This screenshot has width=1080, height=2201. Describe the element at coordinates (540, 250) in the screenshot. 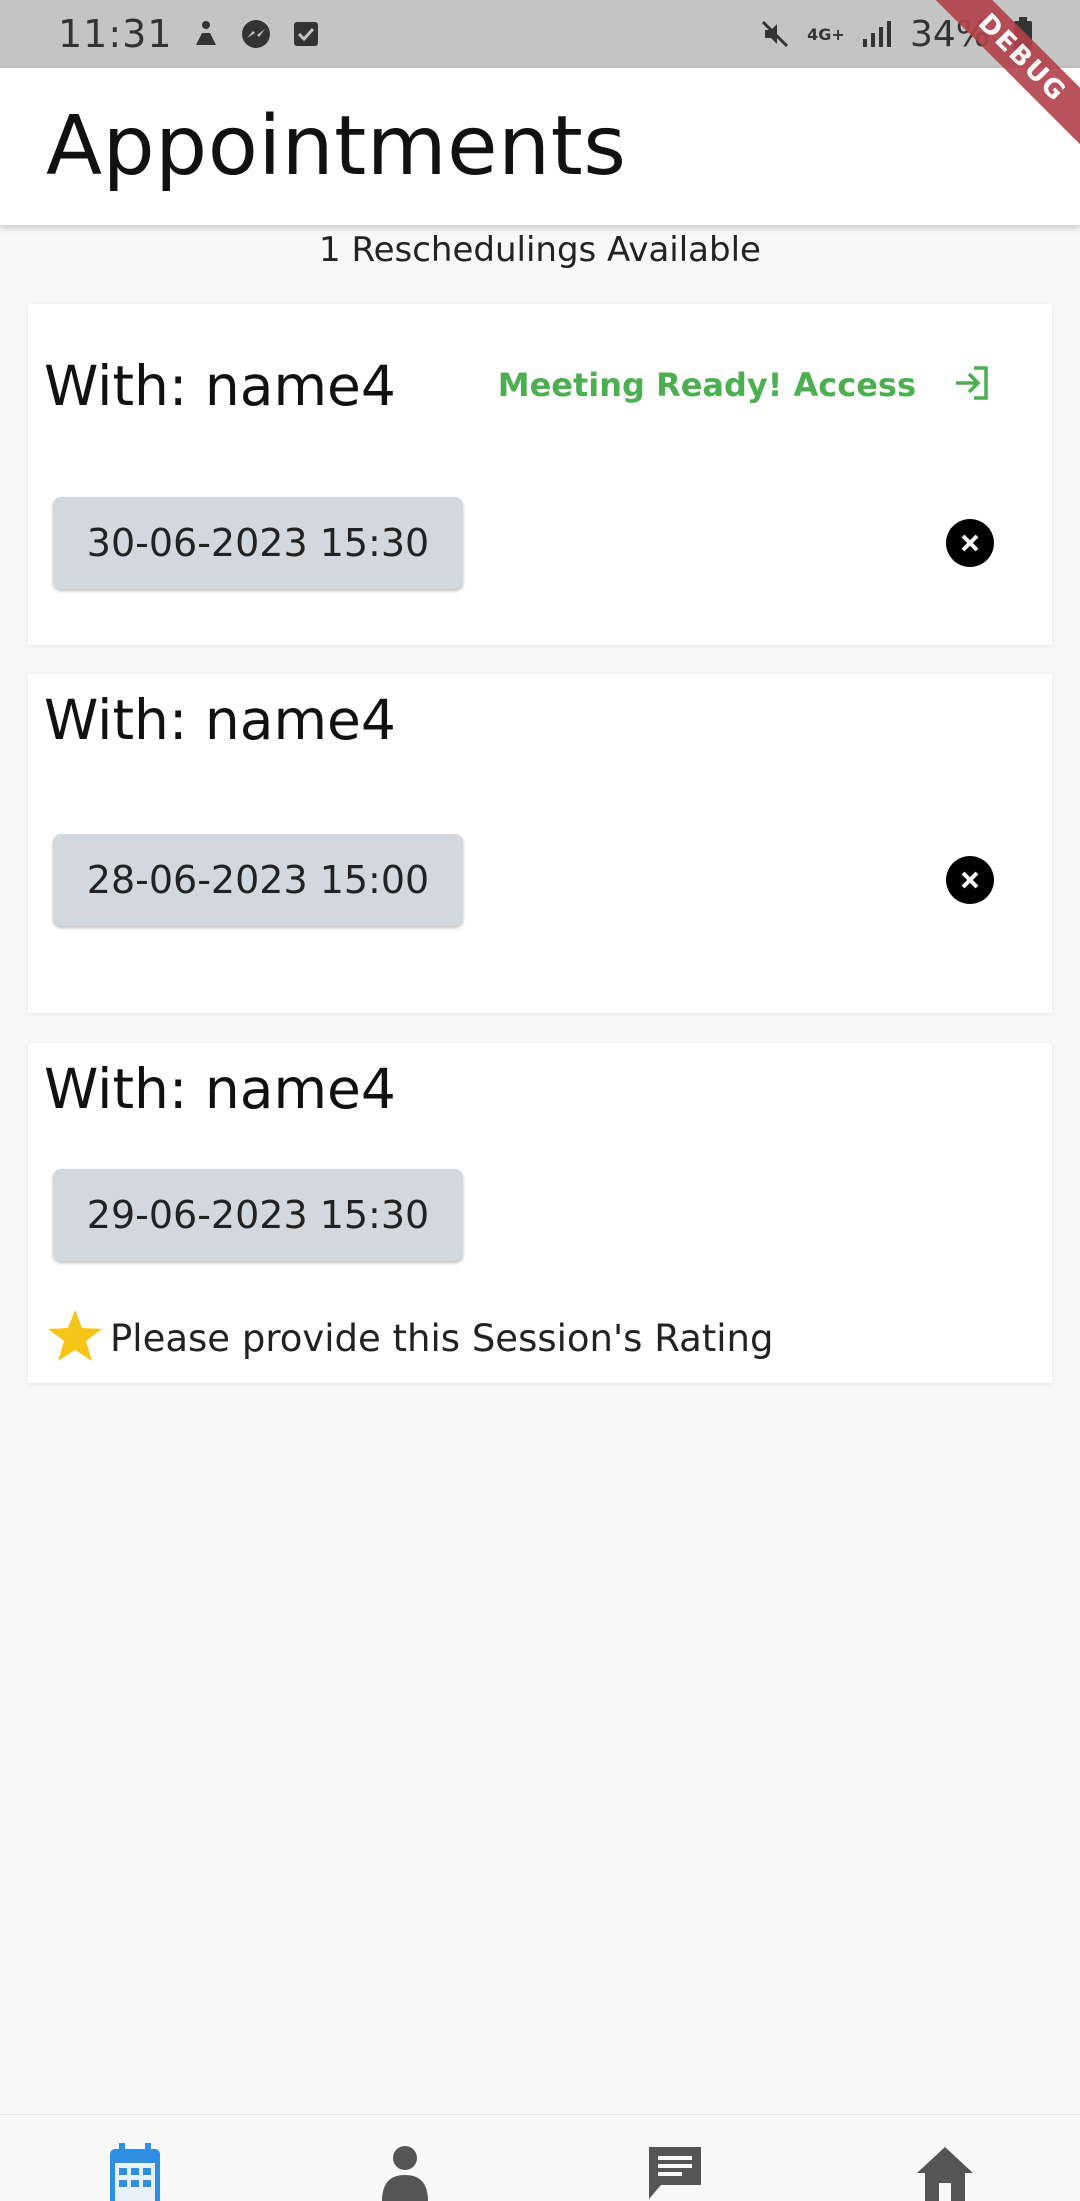

I see `reschedulings-available-text: 1 Reschedulings Available` at that location.